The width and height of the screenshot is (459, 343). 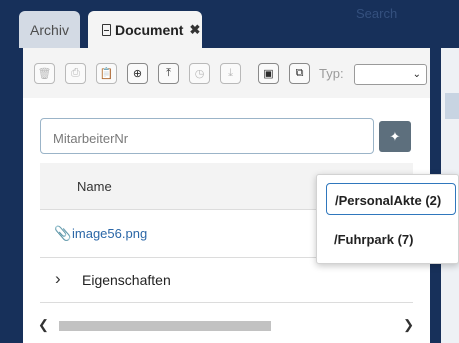 I want to click on delete-button: 🗑, so click(x=44, y=73).